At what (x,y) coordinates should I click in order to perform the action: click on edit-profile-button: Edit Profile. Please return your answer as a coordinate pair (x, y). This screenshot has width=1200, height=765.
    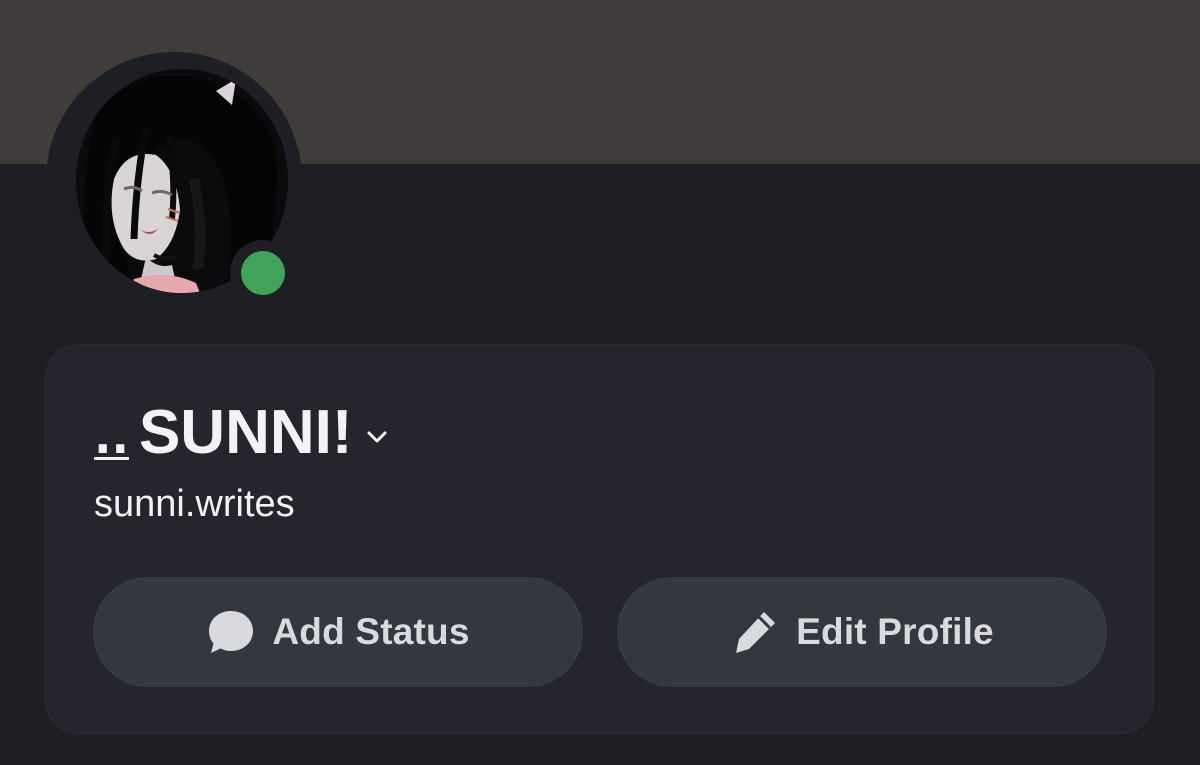
    Looking at the image, I should click on (862, 632).